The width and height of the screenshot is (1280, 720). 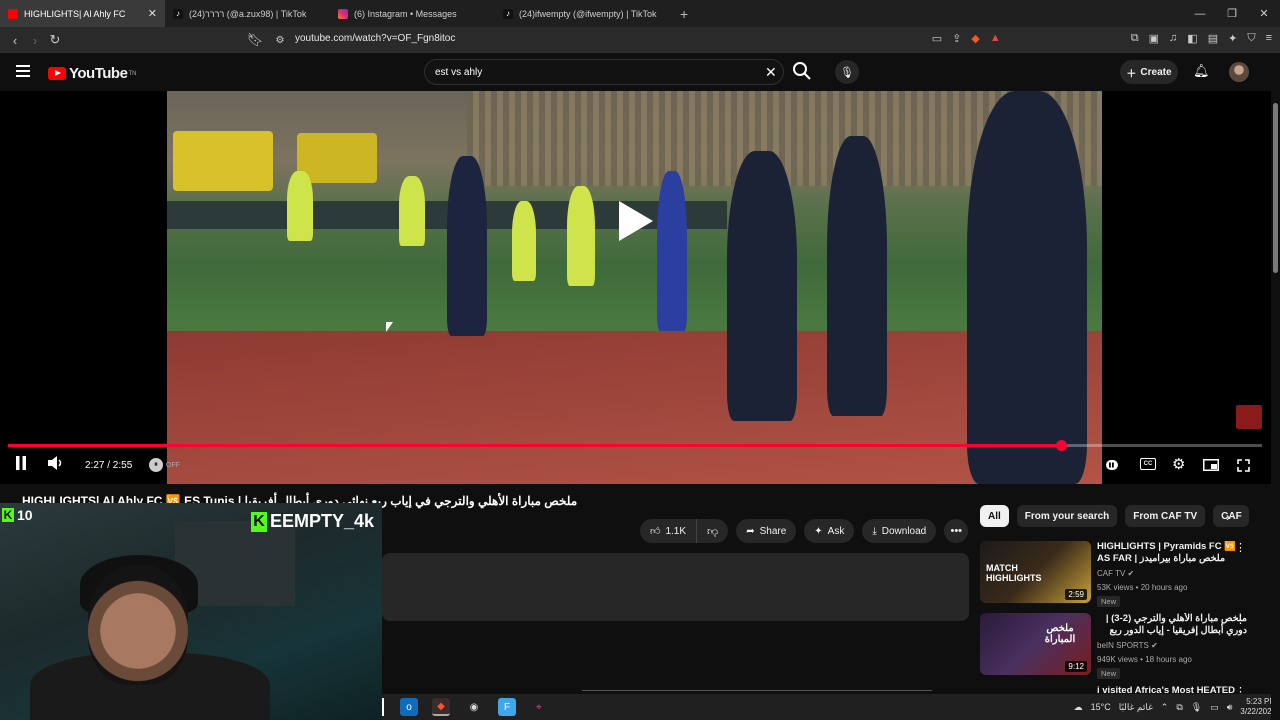 What do you see at coordinates (829, 531) in the screenshot?
I see `ask-button: ✦ Ask` at bounding box center [829, 531].